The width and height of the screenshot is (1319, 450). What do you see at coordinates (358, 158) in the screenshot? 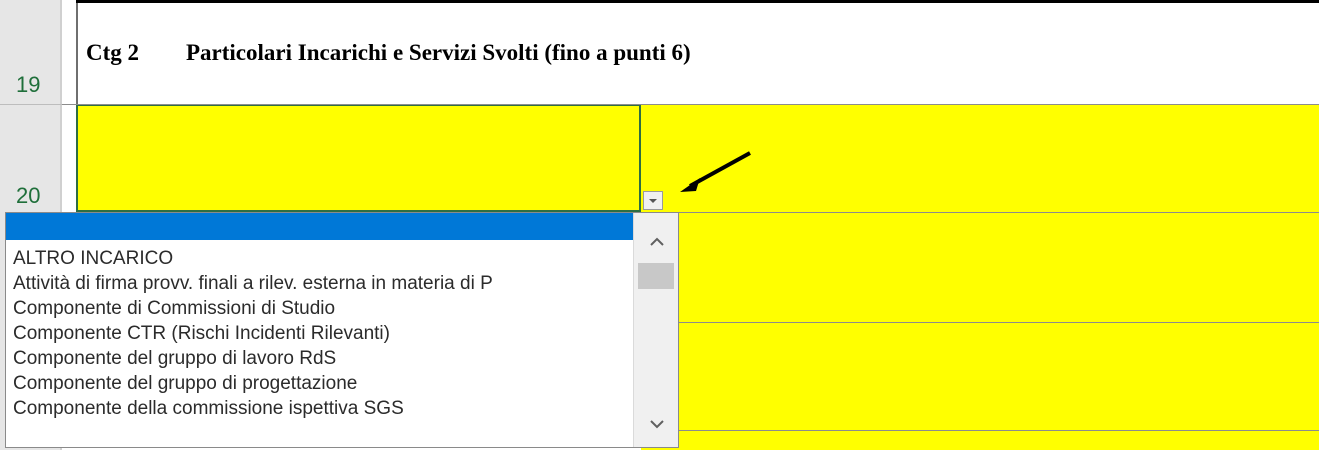
I see `selected-cell` at bounding box center [358, 158].